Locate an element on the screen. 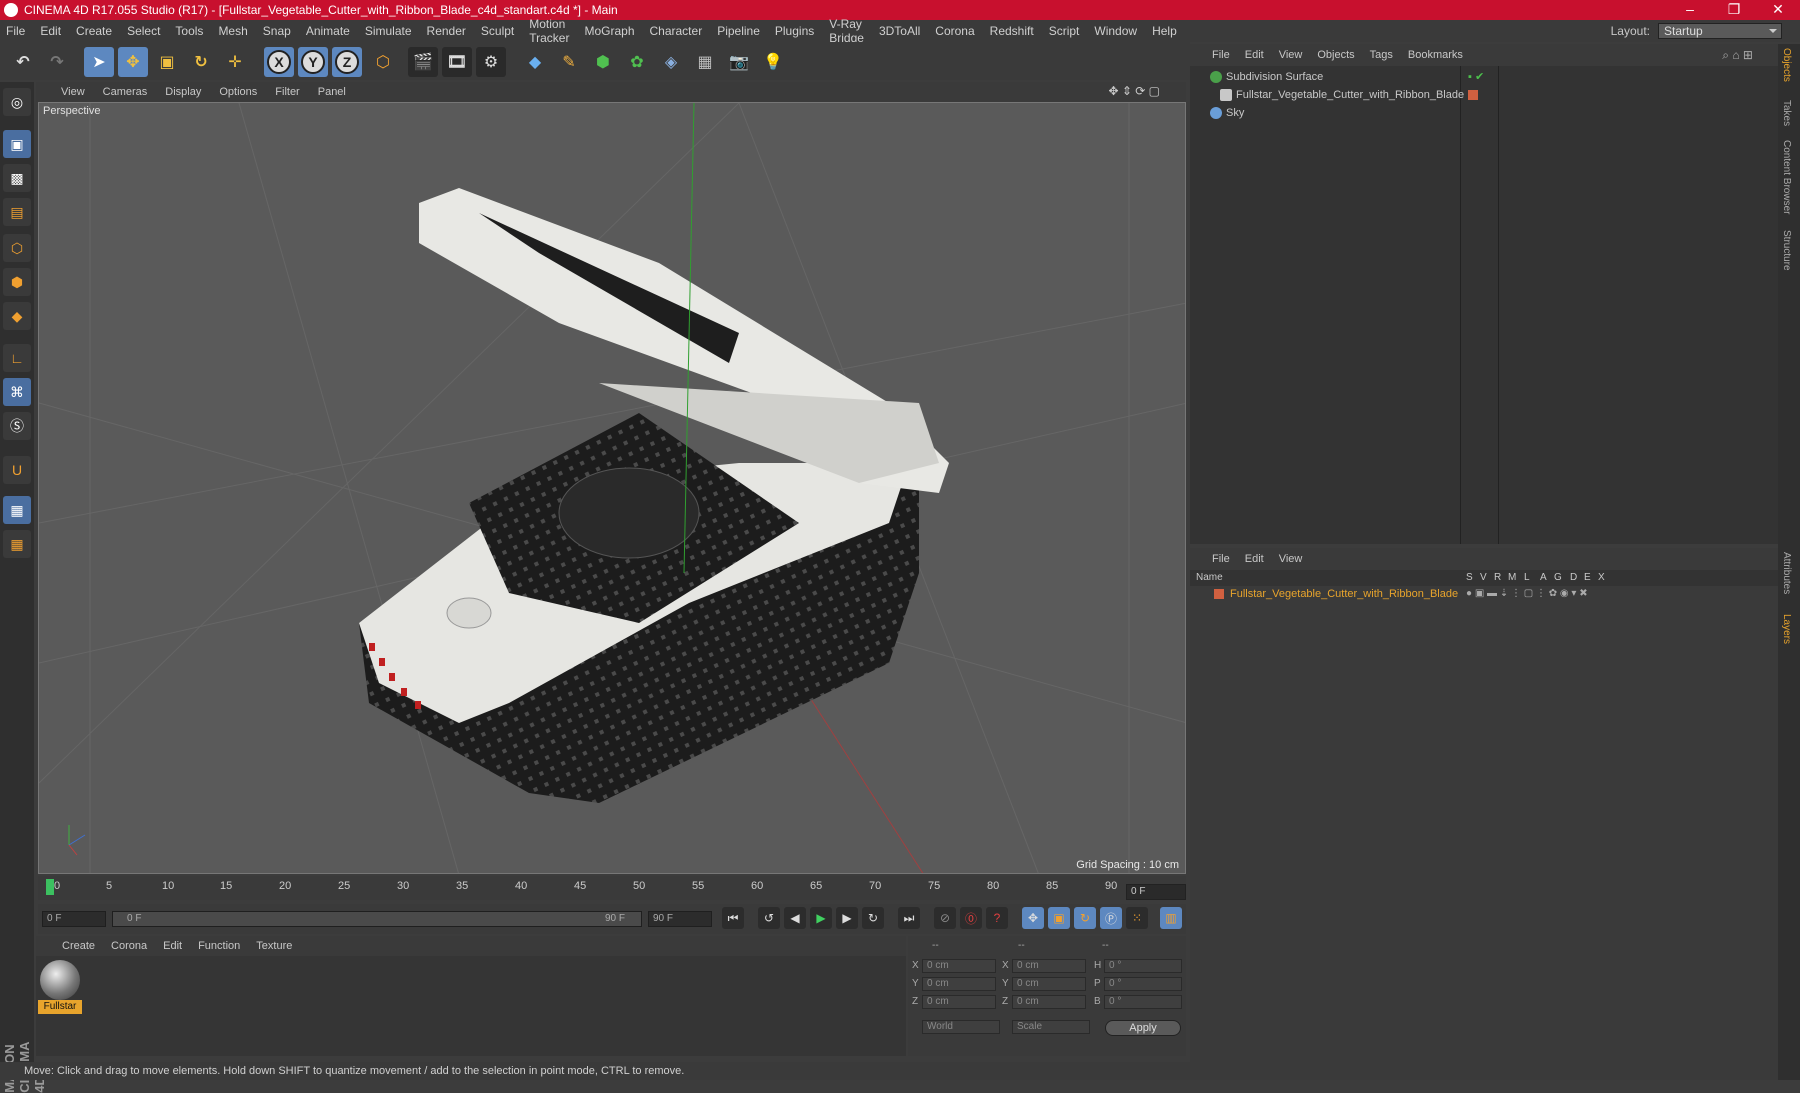 Image resolution: width=1800 pixels, height=1093 pixels. start-frame-field: 0 F is located at coordinates (74, 919).